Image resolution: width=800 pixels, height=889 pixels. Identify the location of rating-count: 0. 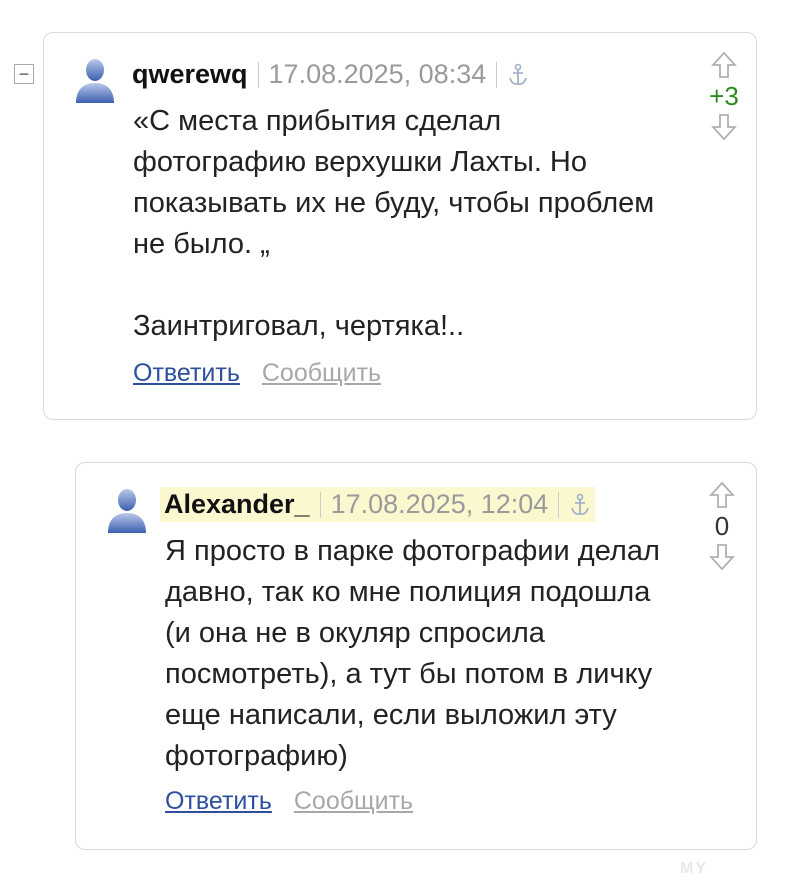
(722, 526).